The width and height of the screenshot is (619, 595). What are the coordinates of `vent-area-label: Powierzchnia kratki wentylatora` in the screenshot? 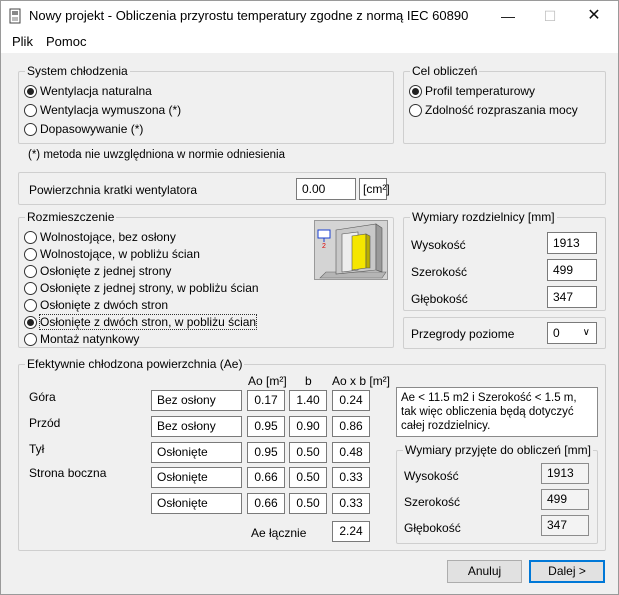 It's located at (113, 190).